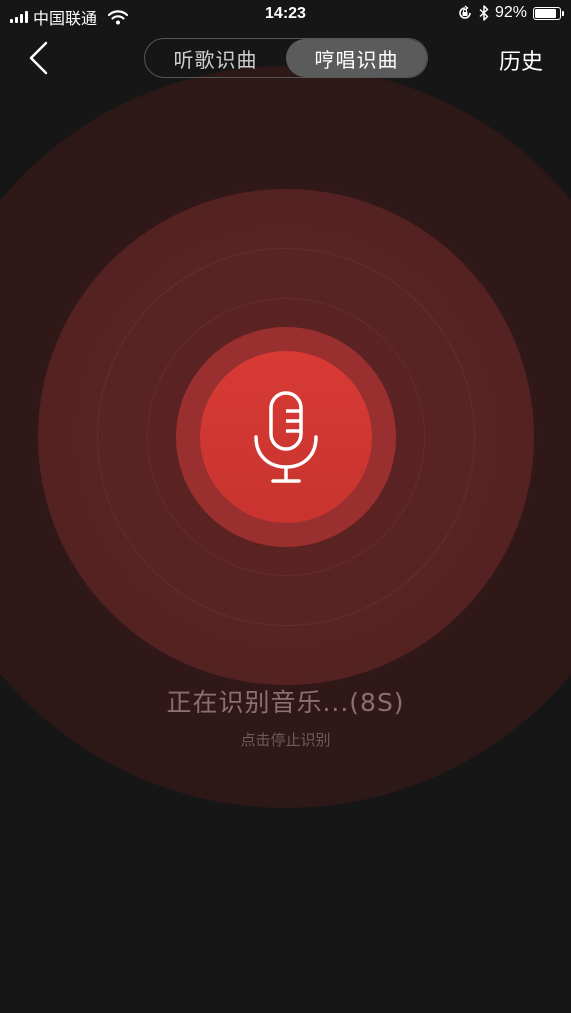 The image size is (571, 1013). I want to click on record-button, so click(286, 437).